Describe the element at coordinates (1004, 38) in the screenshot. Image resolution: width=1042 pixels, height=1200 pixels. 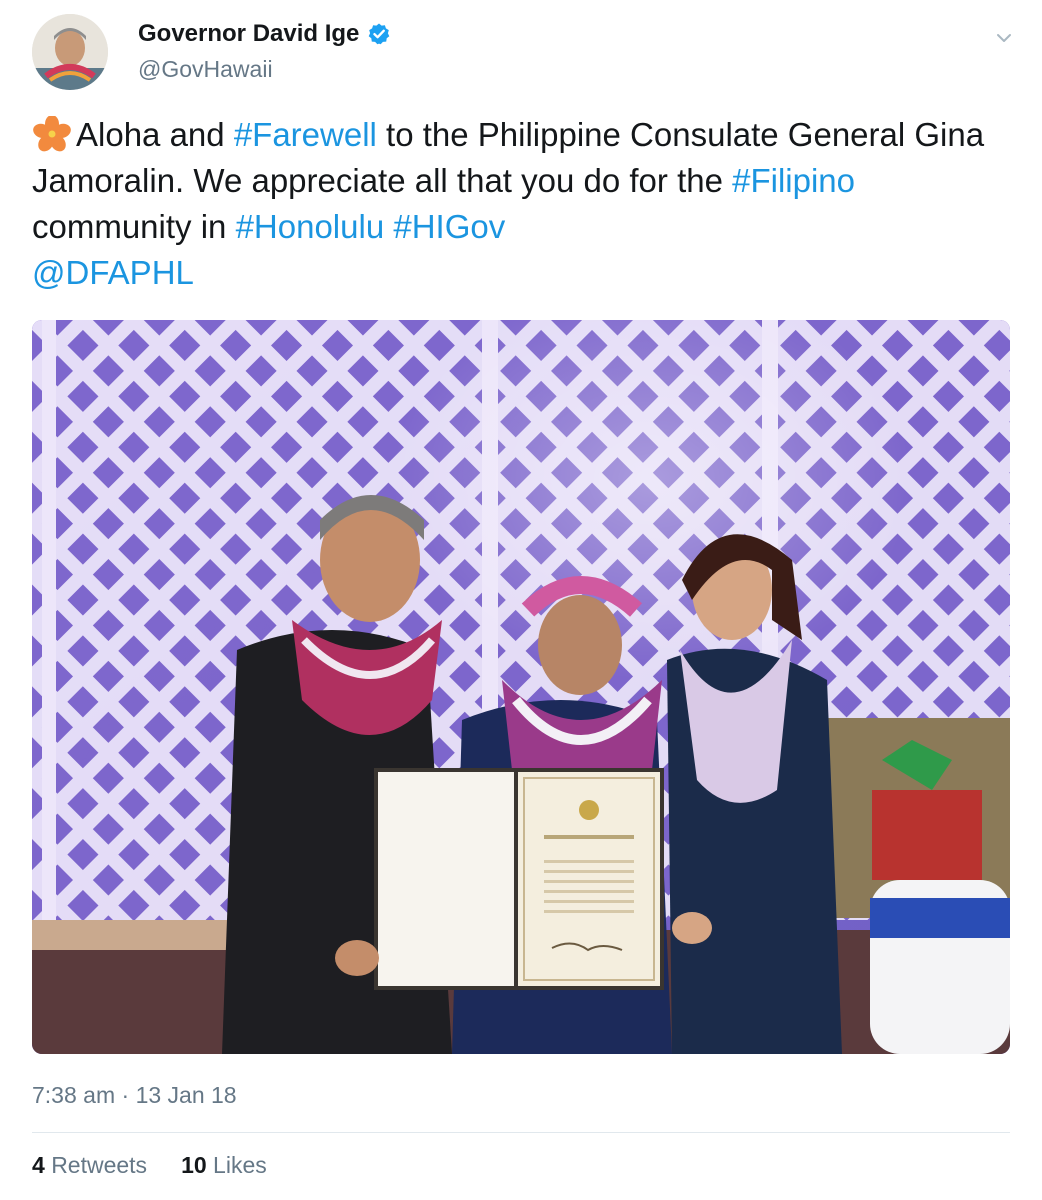
I see `chevron-down-icon` at that location.